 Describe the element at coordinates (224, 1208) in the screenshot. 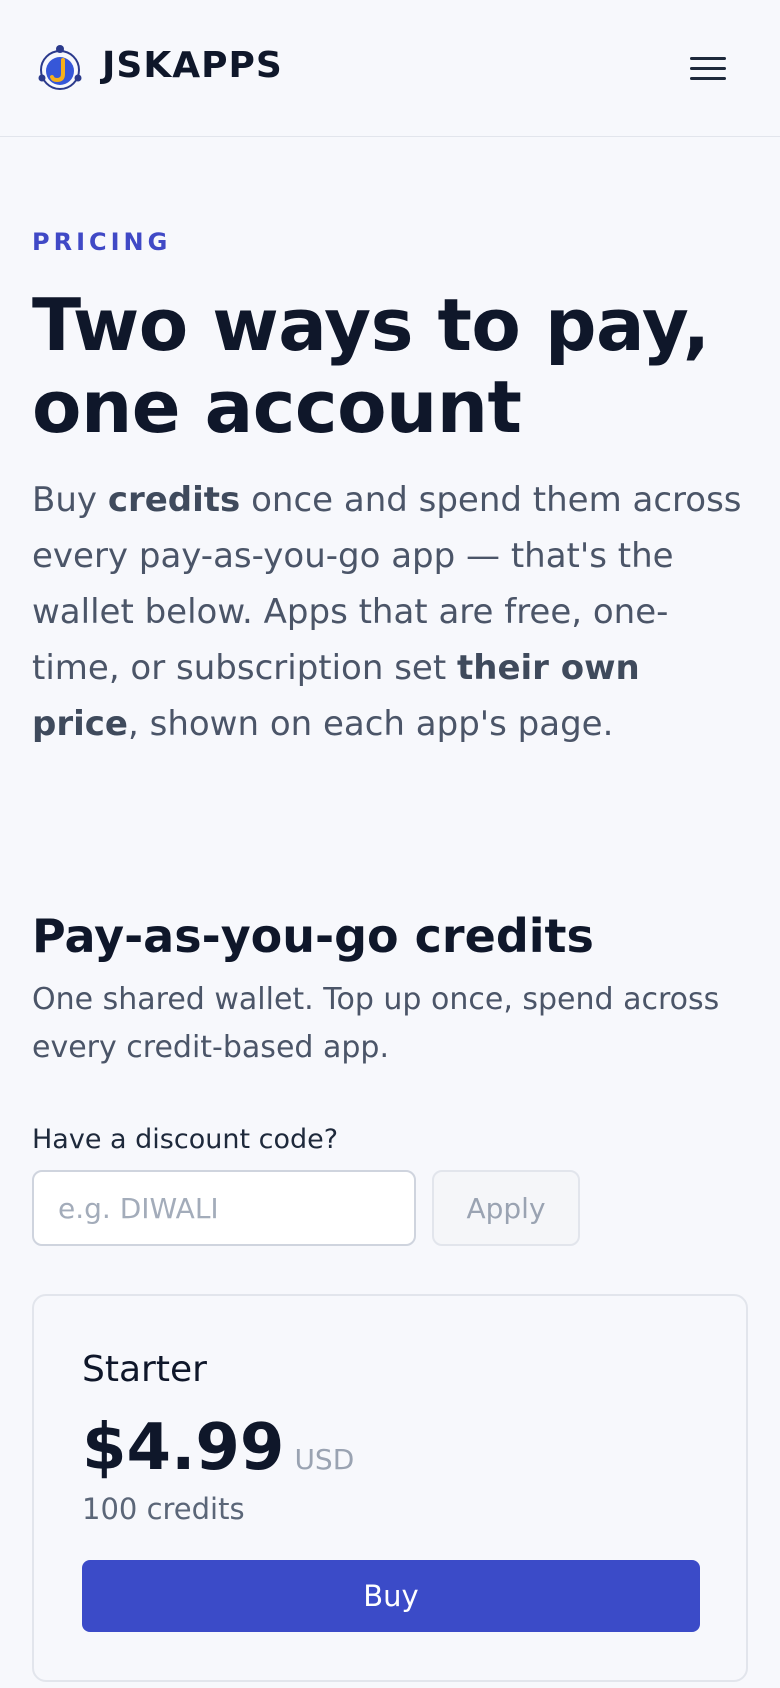

I see `discount-code-input` at that location.